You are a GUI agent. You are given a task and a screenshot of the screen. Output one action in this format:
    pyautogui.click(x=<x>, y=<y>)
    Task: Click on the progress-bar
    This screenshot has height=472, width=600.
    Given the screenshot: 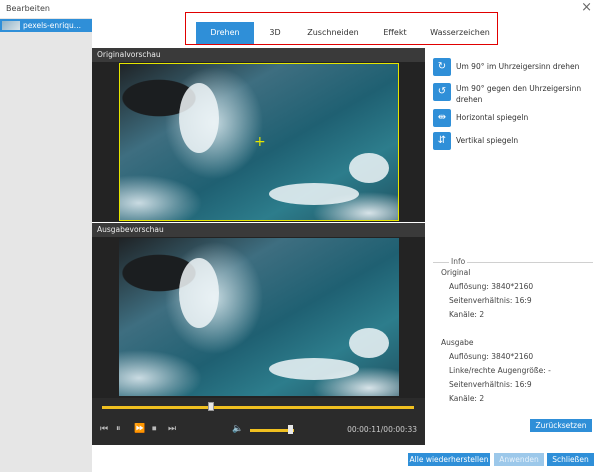 What is the action you would take?
    pyautogui.click(x=258, y=407)
    